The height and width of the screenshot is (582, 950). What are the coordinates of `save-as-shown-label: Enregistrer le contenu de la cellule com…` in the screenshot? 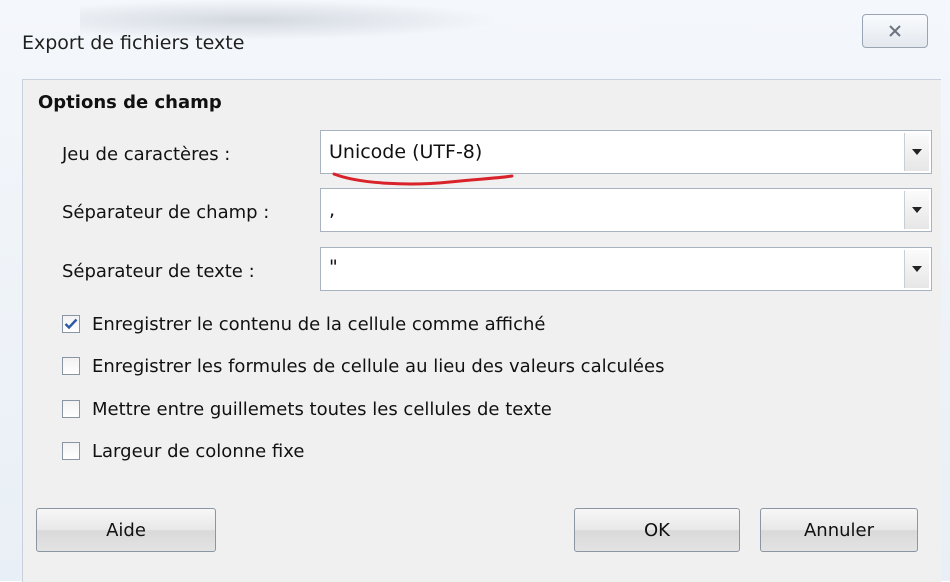 It's located at (319, 324).